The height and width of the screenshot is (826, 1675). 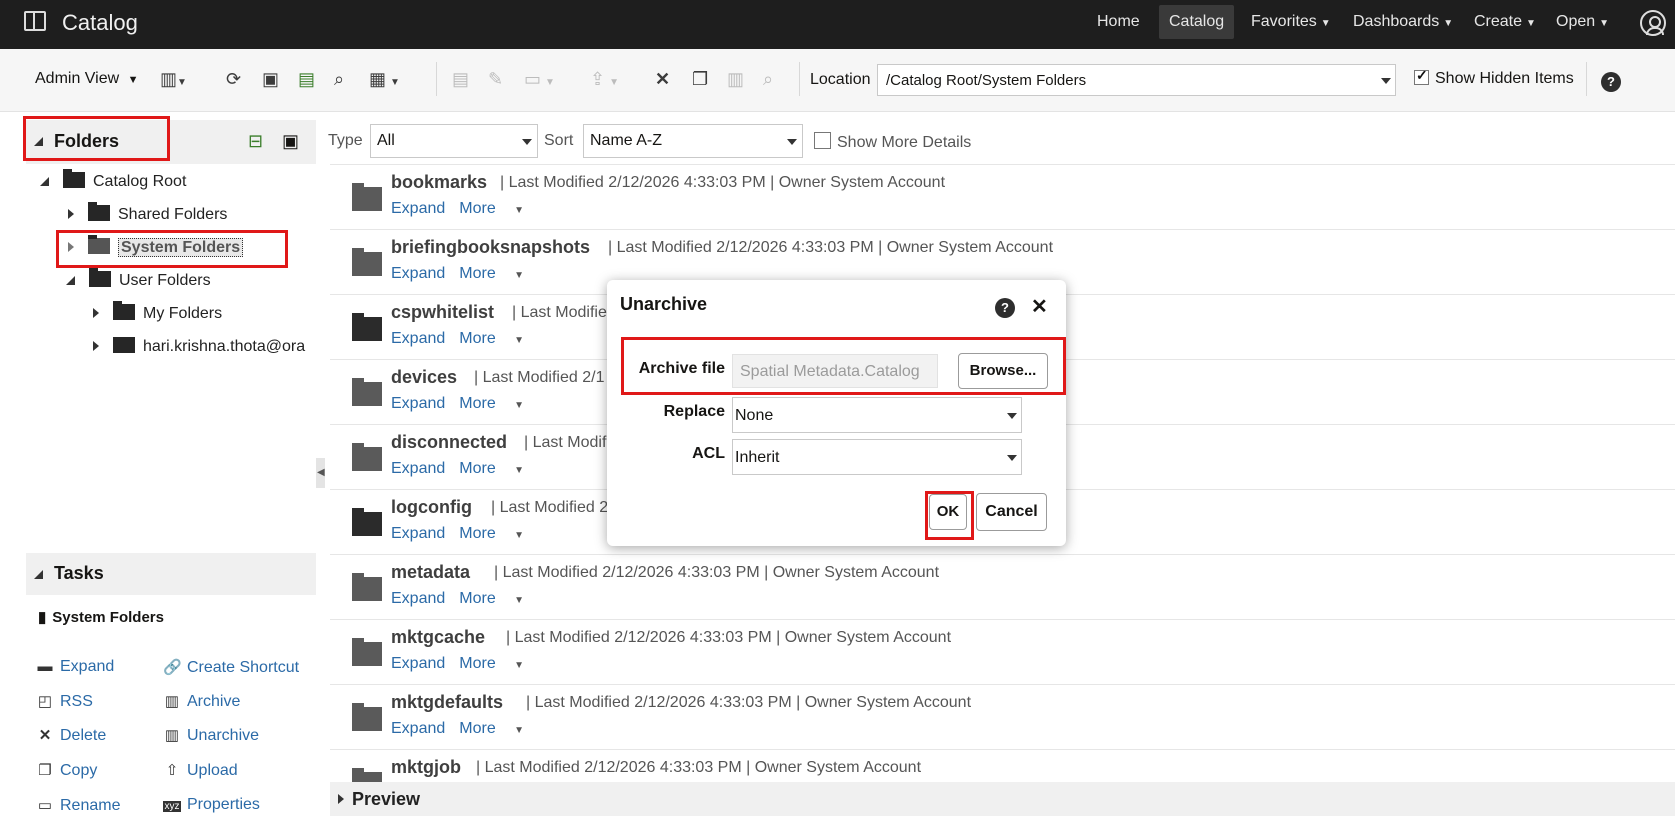 I want to click on task-unarchive: ▥ Unarchive, so click(x=211, y=735).